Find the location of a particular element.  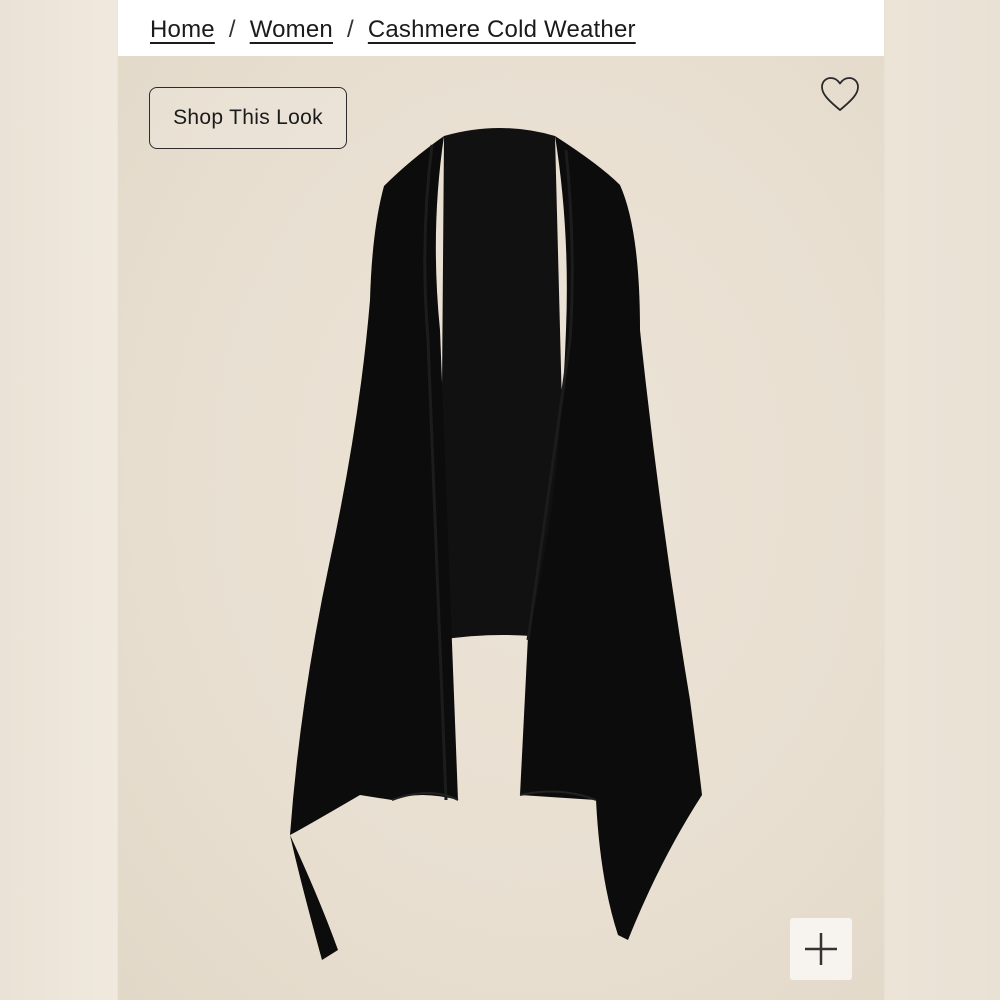

breadcrumb: Home / Women / Cashmere Cold Weather is located at coordinates (393, 30).